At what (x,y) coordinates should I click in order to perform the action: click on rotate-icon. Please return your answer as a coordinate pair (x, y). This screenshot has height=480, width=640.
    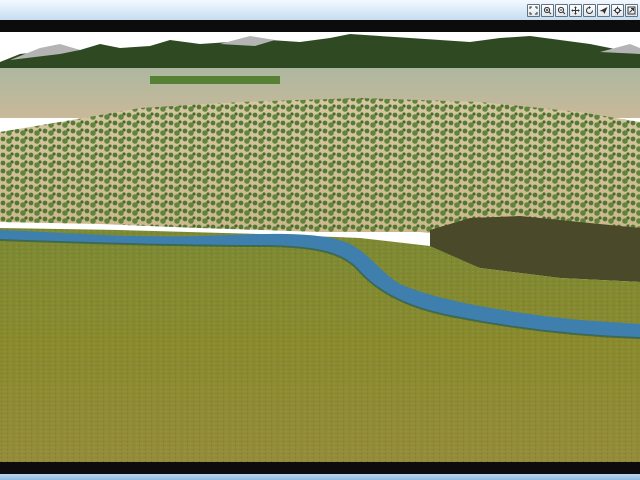
    Looking at the image, I should click on (589, 10).